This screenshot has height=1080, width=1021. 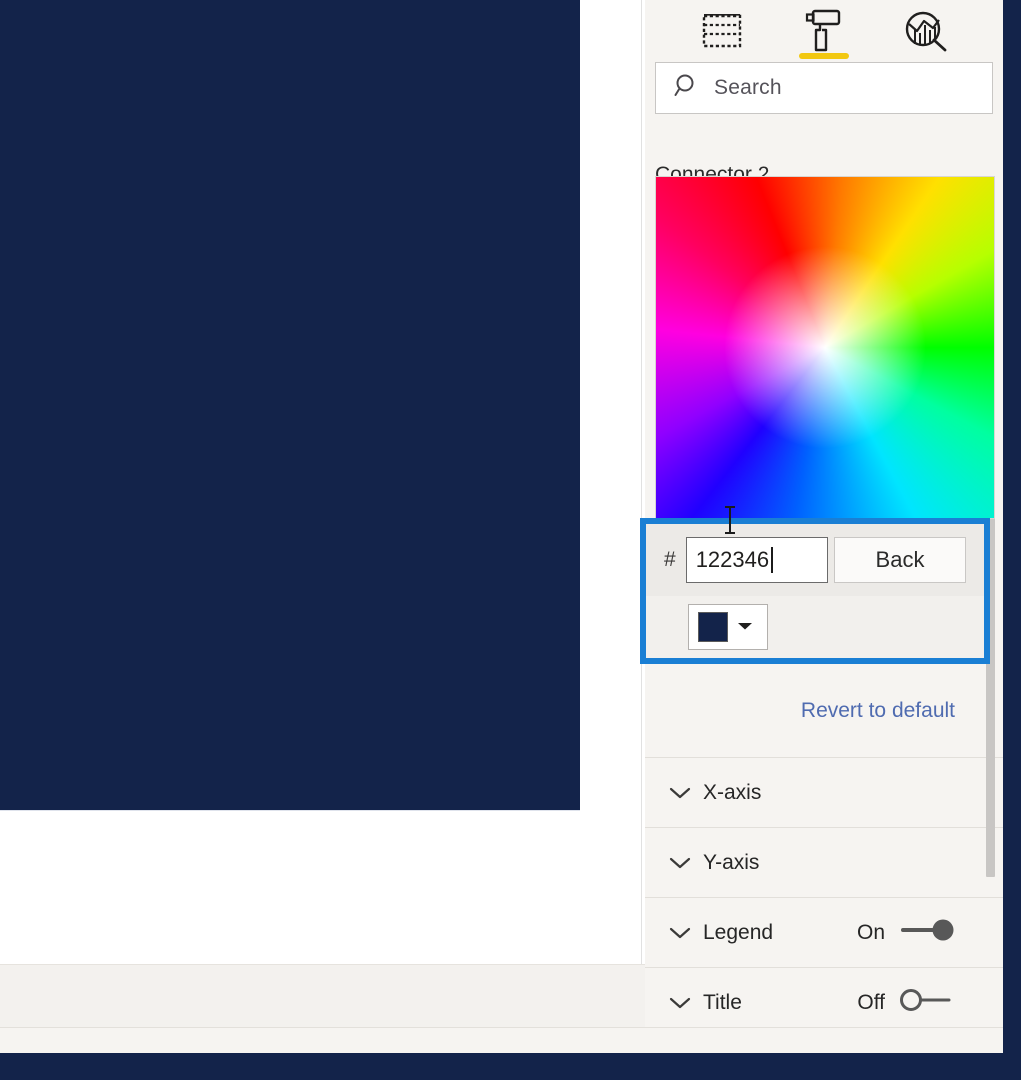 I want to click on paint-roller-icon, so click(x=824, y=31).